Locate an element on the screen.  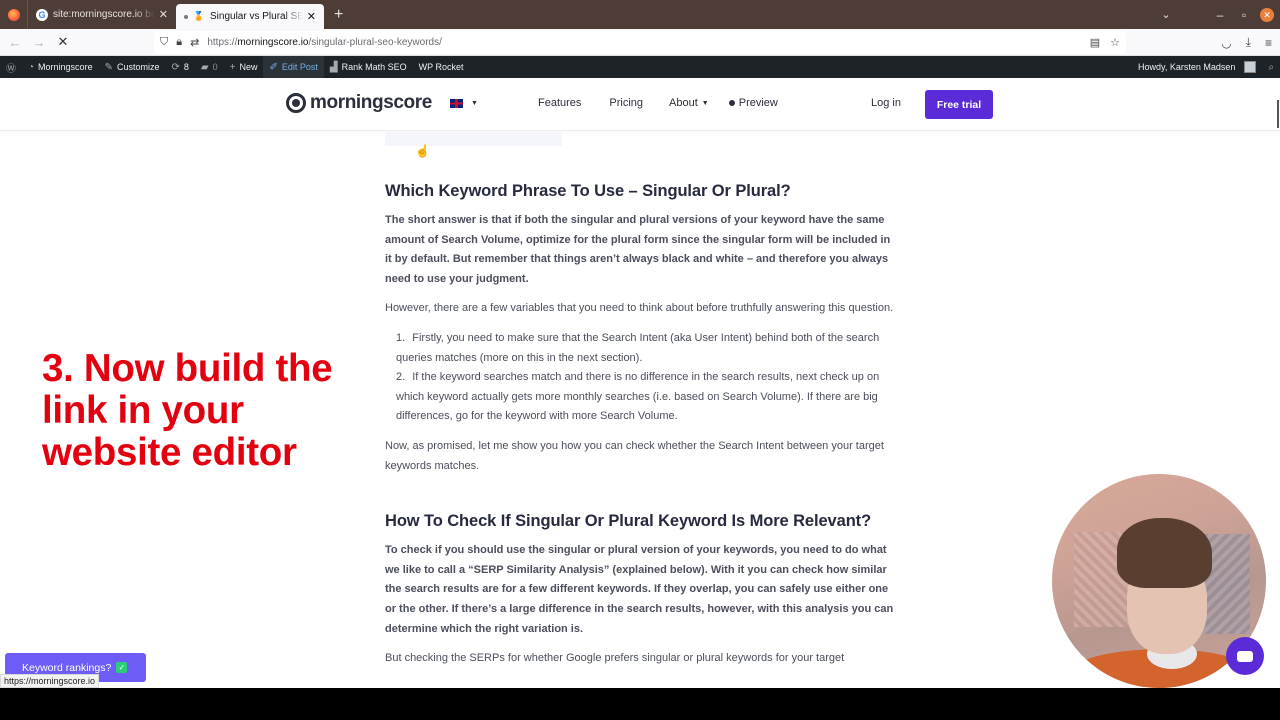
checkmark-icon: ✓ is located at coordinates (122, 667).